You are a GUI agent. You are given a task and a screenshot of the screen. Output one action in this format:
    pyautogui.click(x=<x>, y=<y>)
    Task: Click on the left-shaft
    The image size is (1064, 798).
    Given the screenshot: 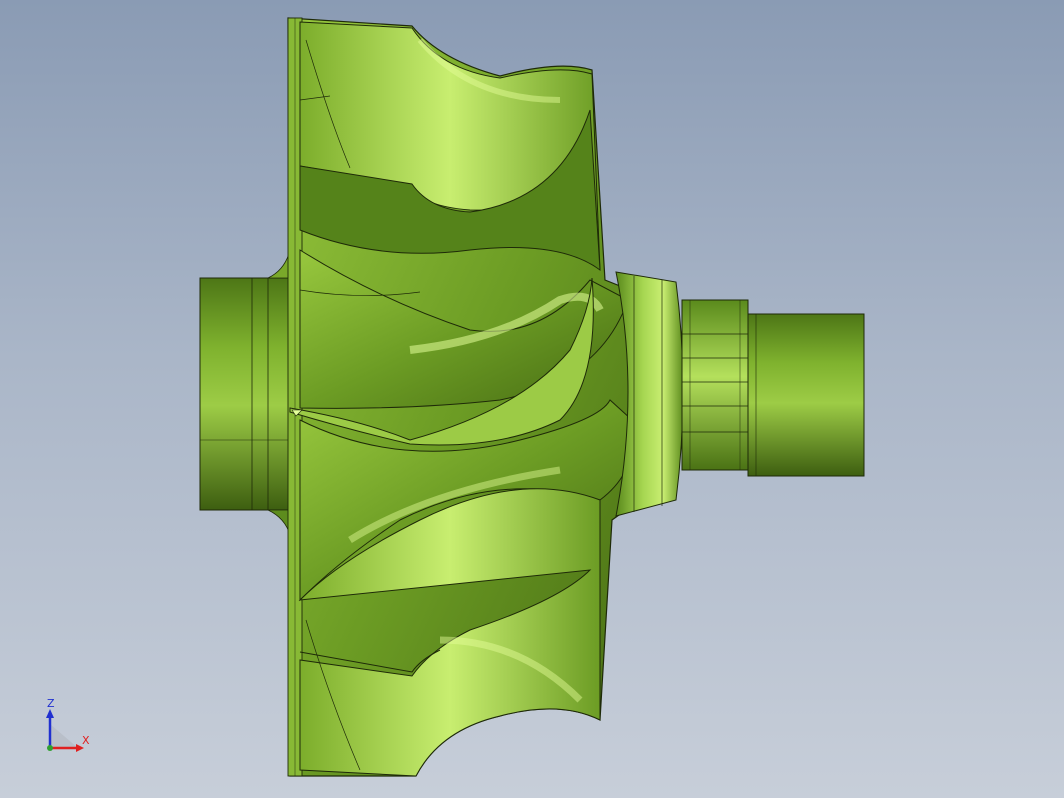 What is the action you would take?
    pyautogui.click(x=246, y=392)
    